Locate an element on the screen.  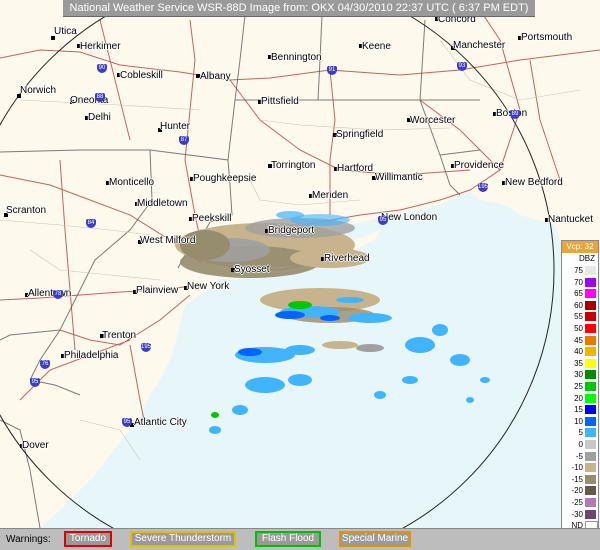
city-label: Springfield is located at coordinates (360, 134).